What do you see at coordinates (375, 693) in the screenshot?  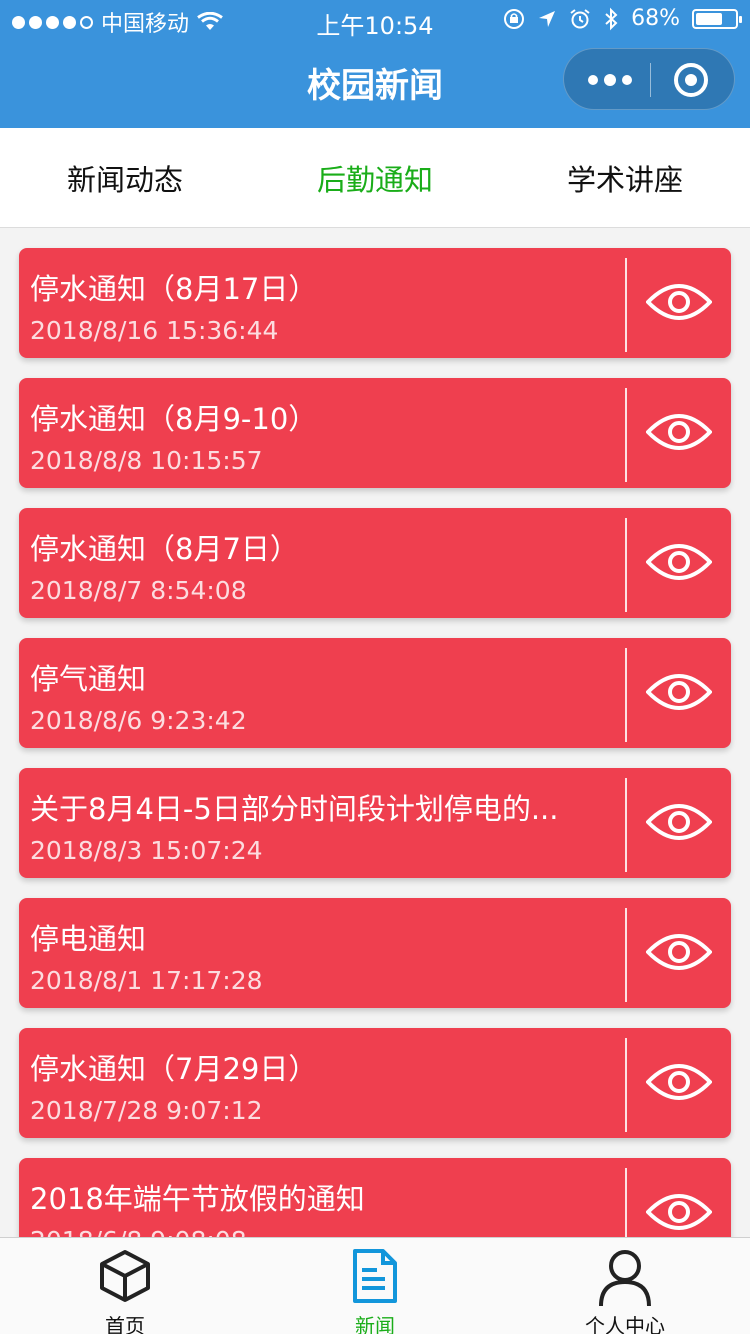 I see `list-item: 停气通知 2018/8/6 9:23:42` at bounding box center [375, 693].